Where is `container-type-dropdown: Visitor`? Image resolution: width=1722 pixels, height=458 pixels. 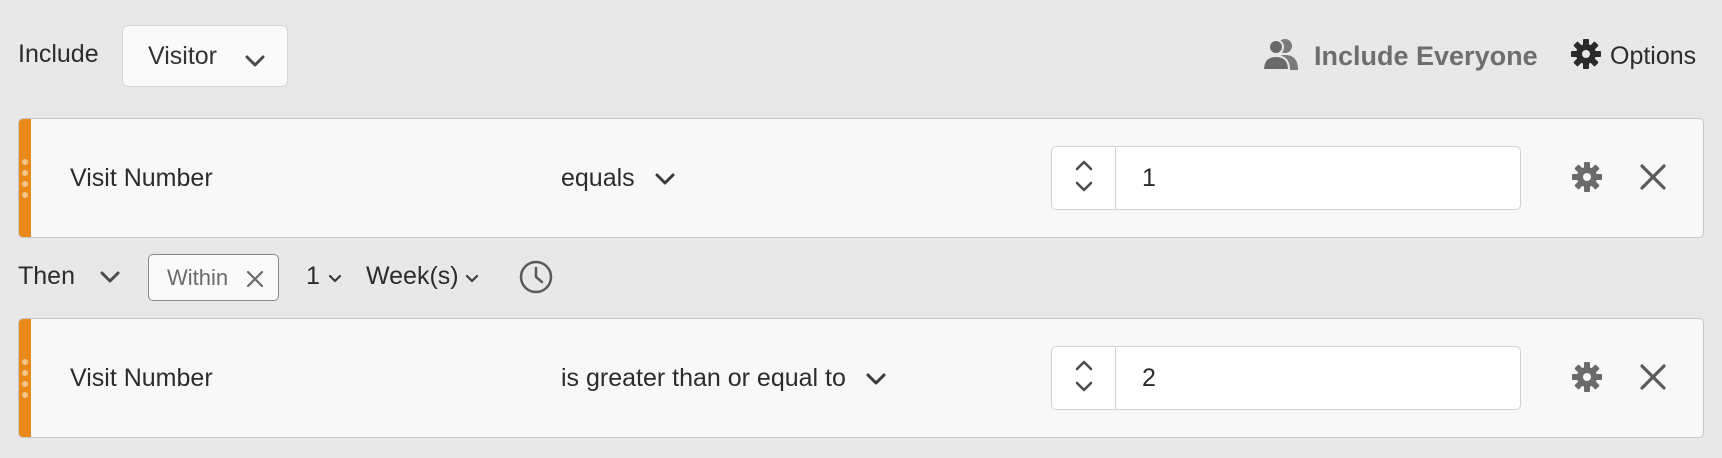
container-type-dropdown: Visitor is located at coordinates (205, 56).